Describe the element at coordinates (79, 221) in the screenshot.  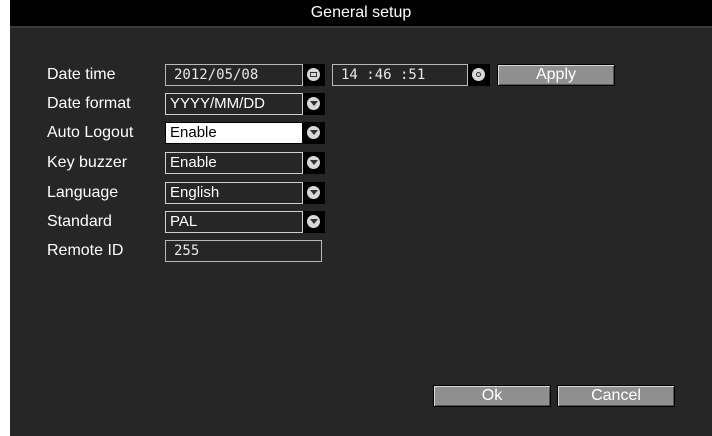
I see `standard-label: Standard` at that location.